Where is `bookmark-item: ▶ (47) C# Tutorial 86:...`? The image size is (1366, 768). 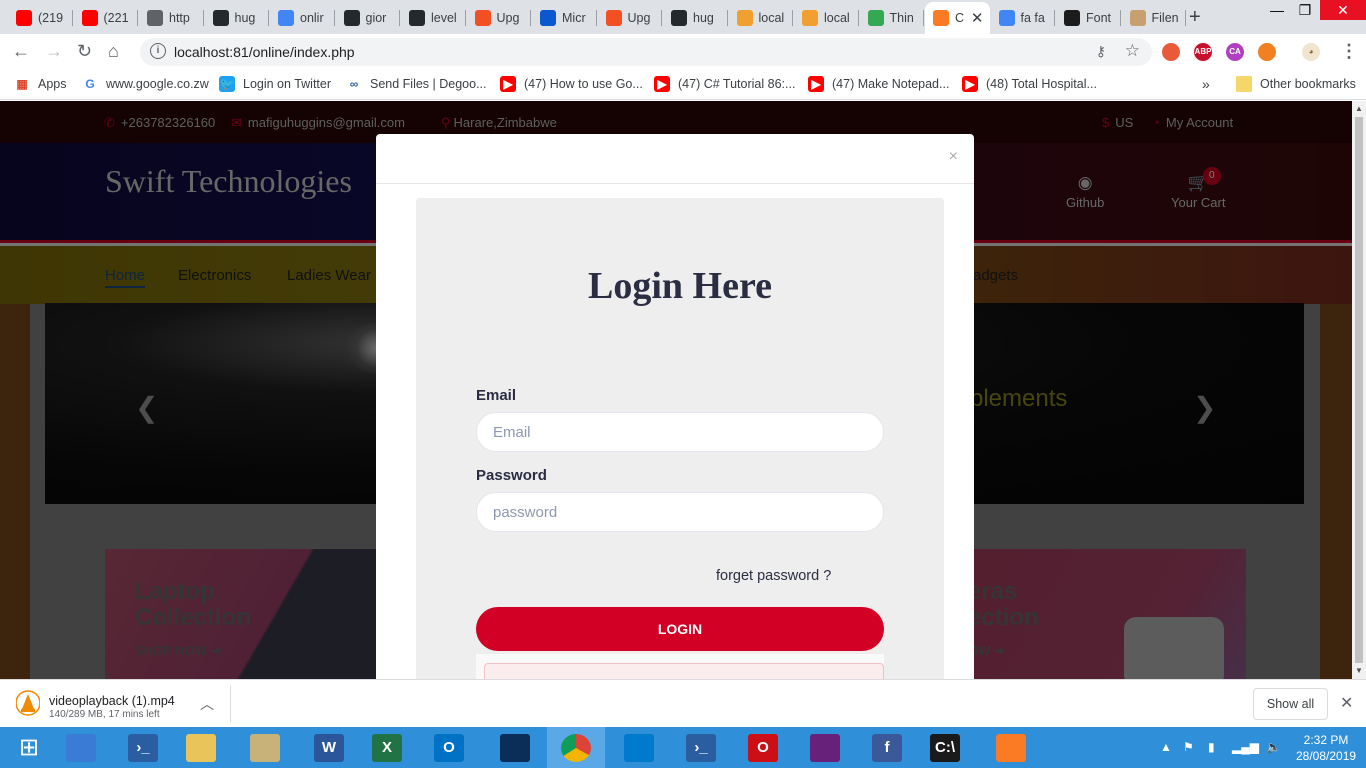 bookmark-item: ▶ (47) C# Tutorial 86:... is located at coordinates (724, 84).